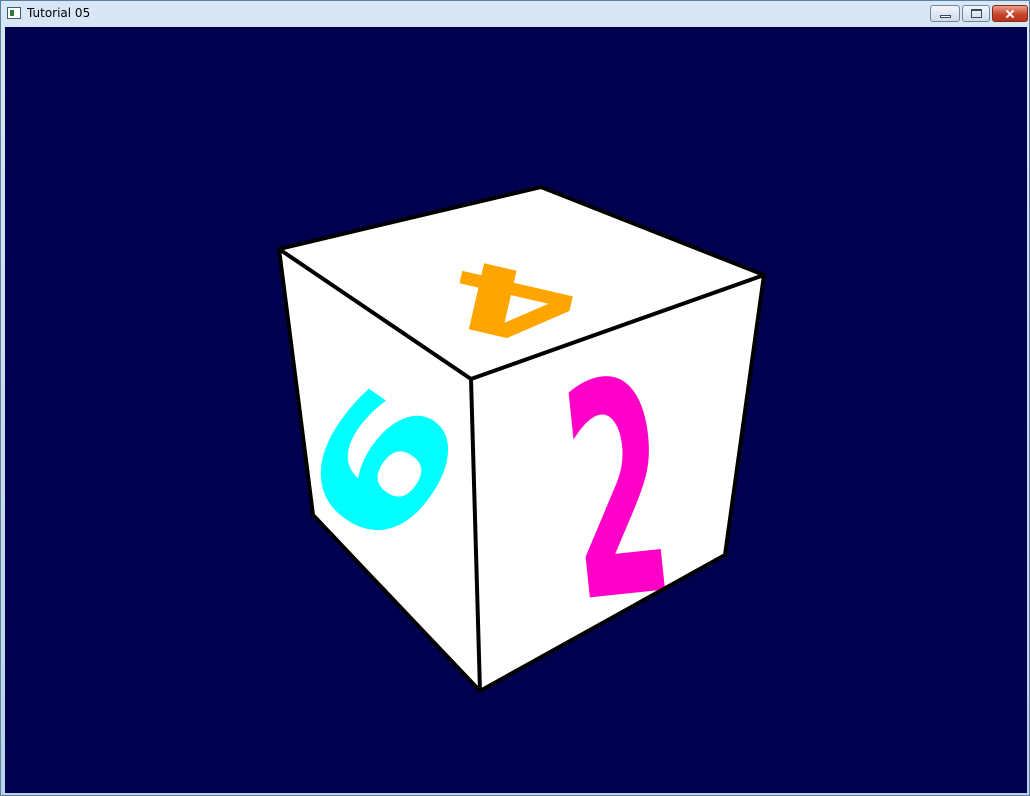 This screenshot has height=796, width=1030. I want to click on app-icon, so click(14, 13).